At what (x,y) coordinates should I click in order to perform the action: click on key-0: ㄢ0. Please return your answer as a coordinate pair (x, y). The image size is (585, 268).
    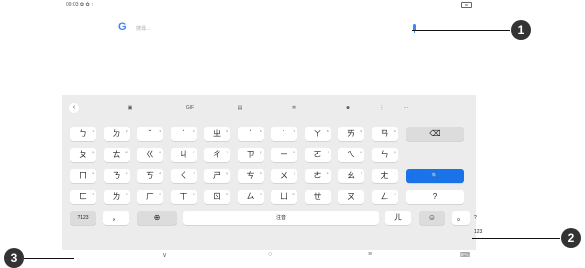
    Looking at the image, I should click on (384, 134).